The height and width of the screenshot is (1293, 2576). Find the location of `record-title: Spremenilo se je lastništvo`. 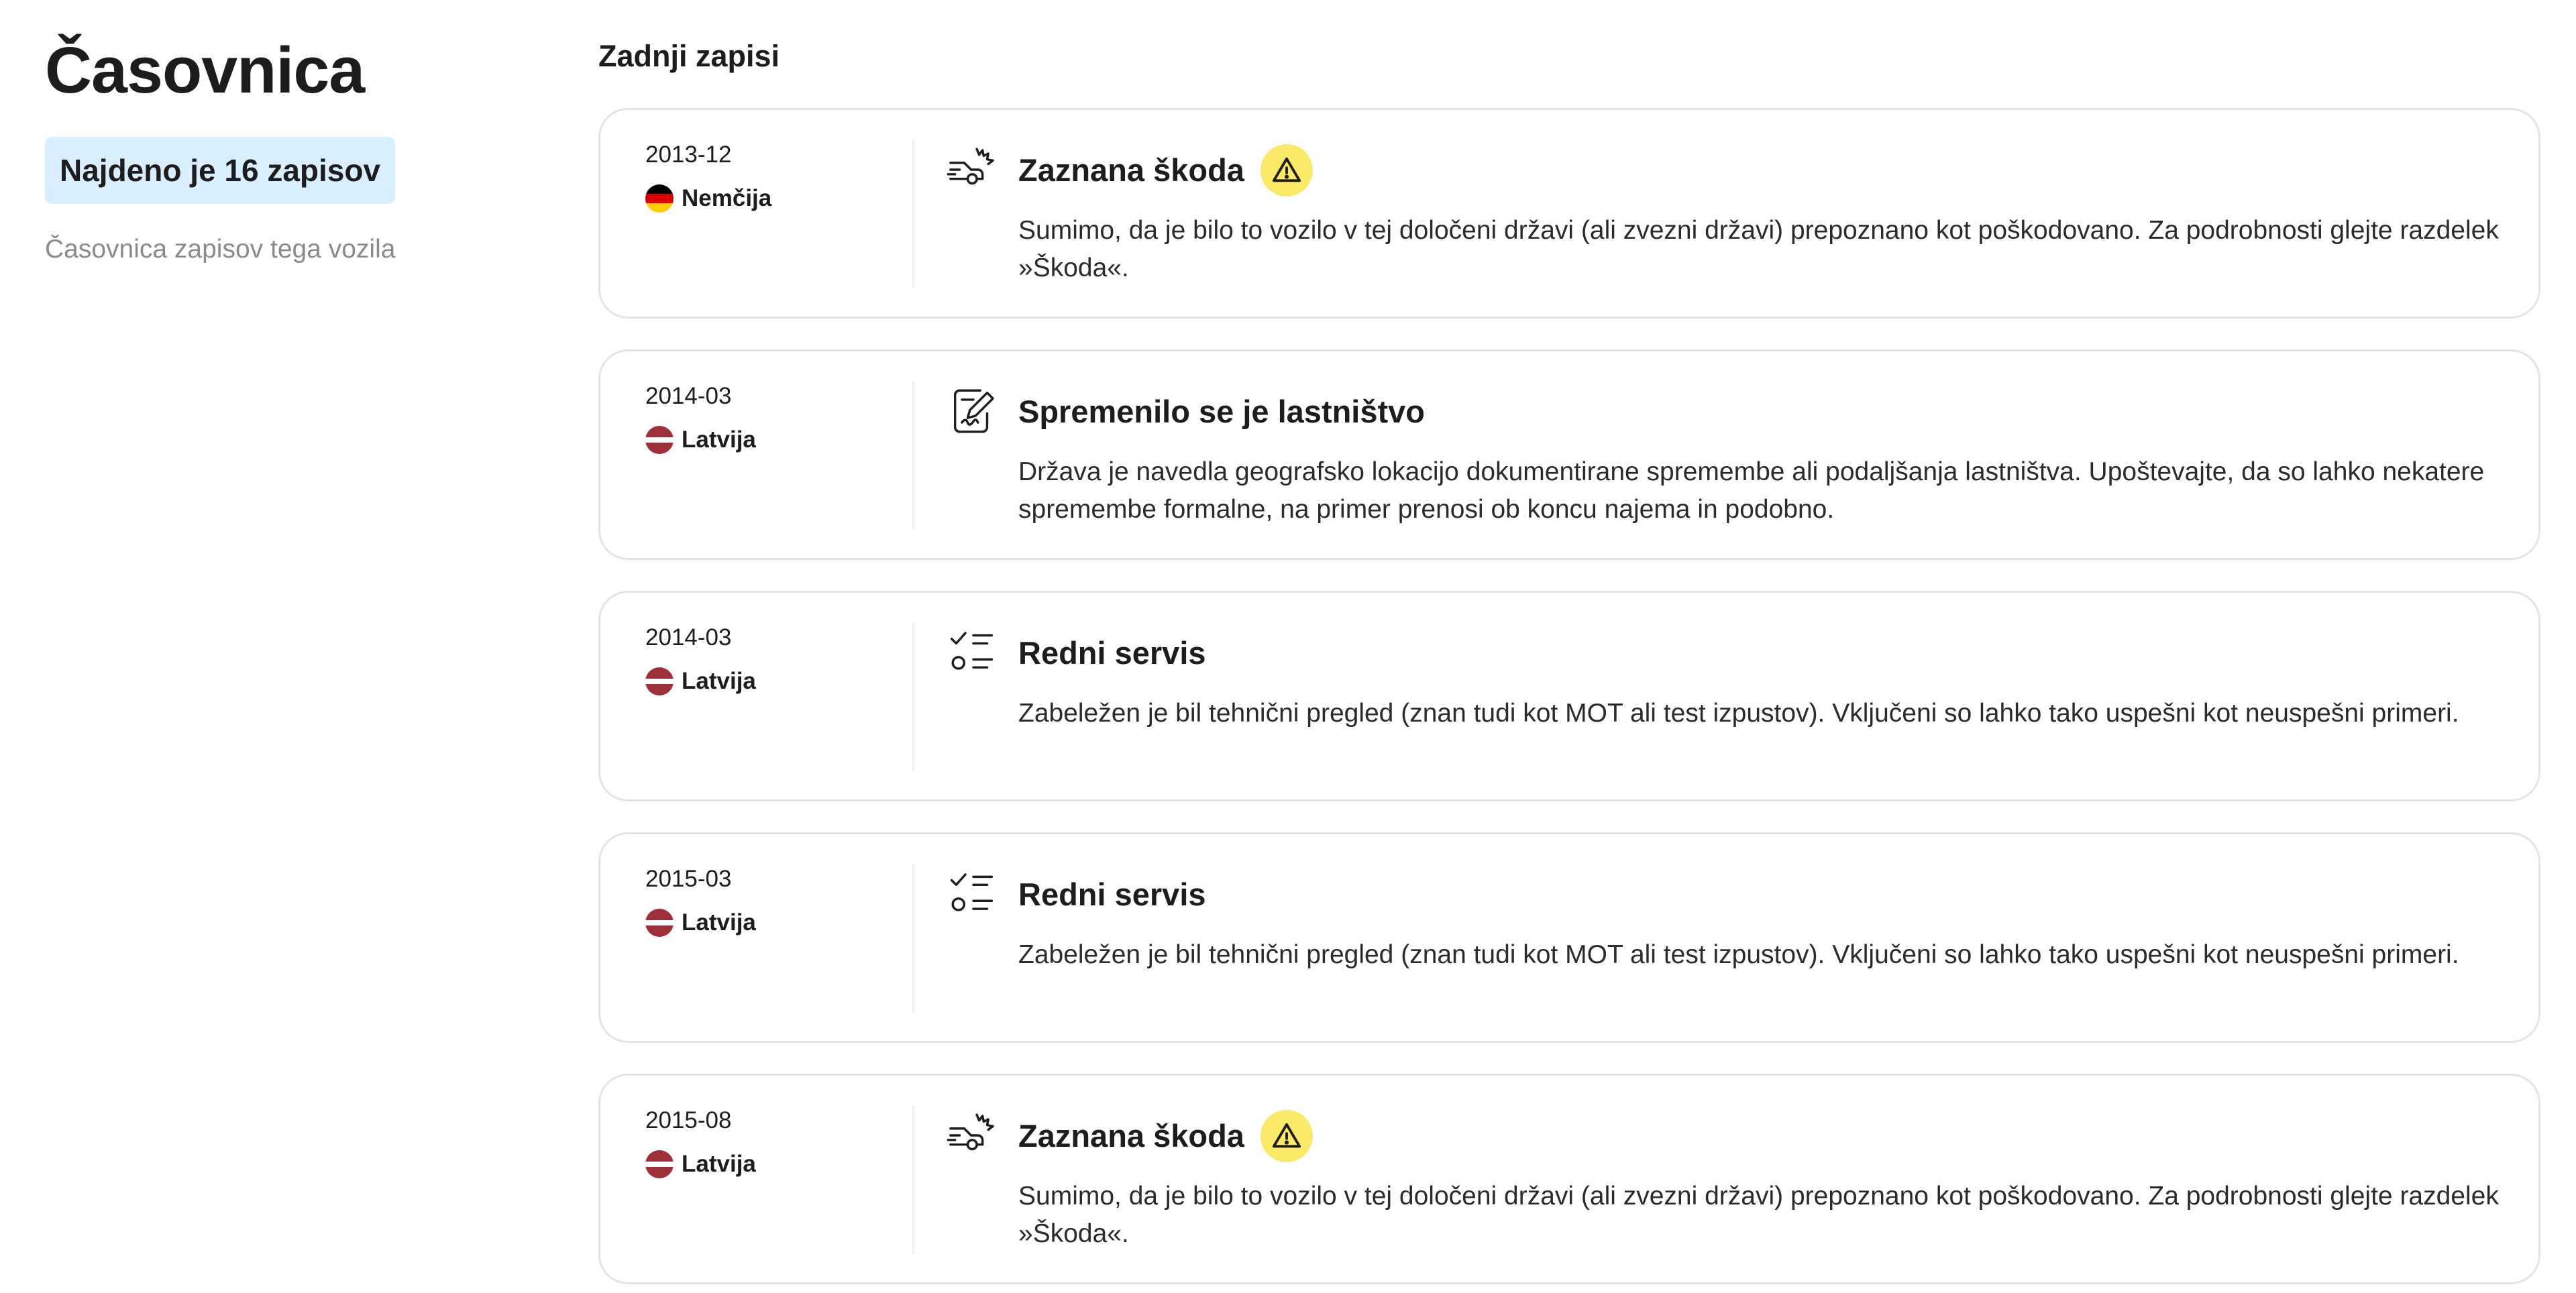

record-title: Spremenilo se je lastništvo is located at coordinates (1221, 411).